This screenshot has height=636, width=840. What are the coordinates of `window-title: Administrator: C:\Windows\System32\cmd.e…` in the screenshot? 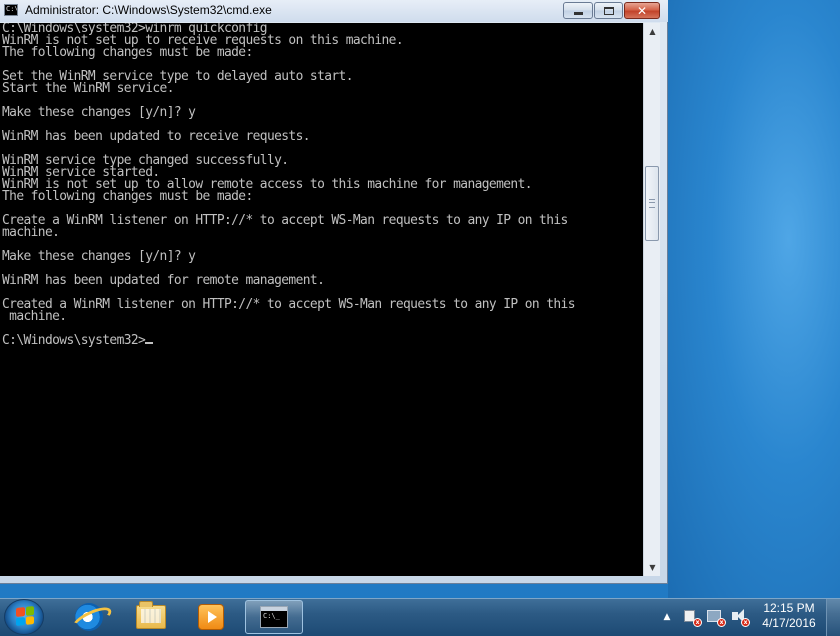 It's located at (148, 10).